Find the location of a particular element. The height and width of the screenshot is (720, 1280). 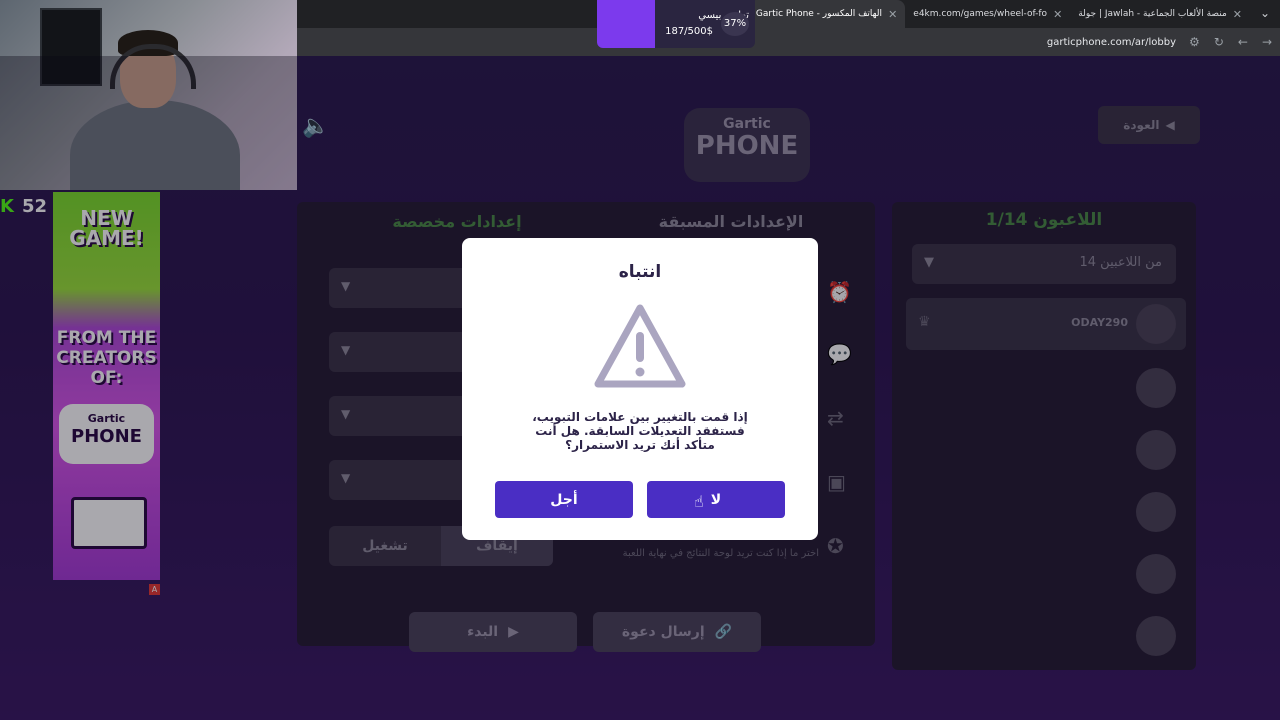

reload-icon: ↻ is located at coordinates (1219, 42).